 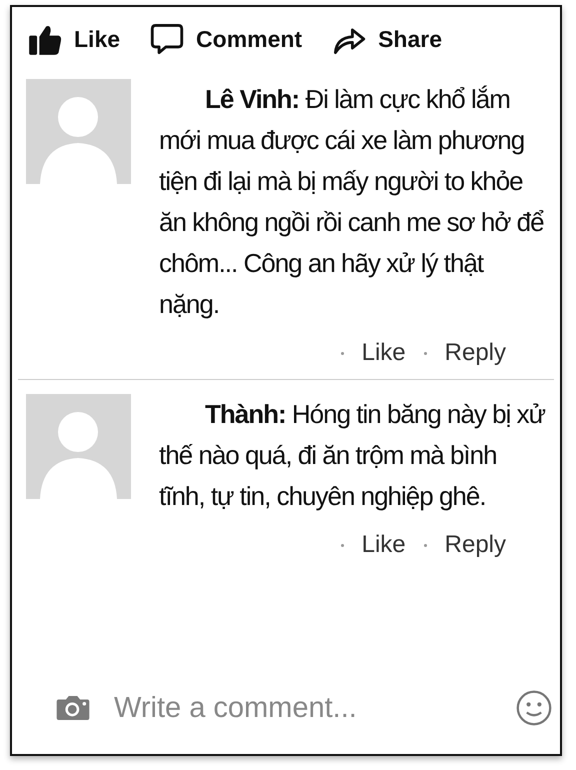 I want to click on share-button: Share, so click(x=387, y=39).